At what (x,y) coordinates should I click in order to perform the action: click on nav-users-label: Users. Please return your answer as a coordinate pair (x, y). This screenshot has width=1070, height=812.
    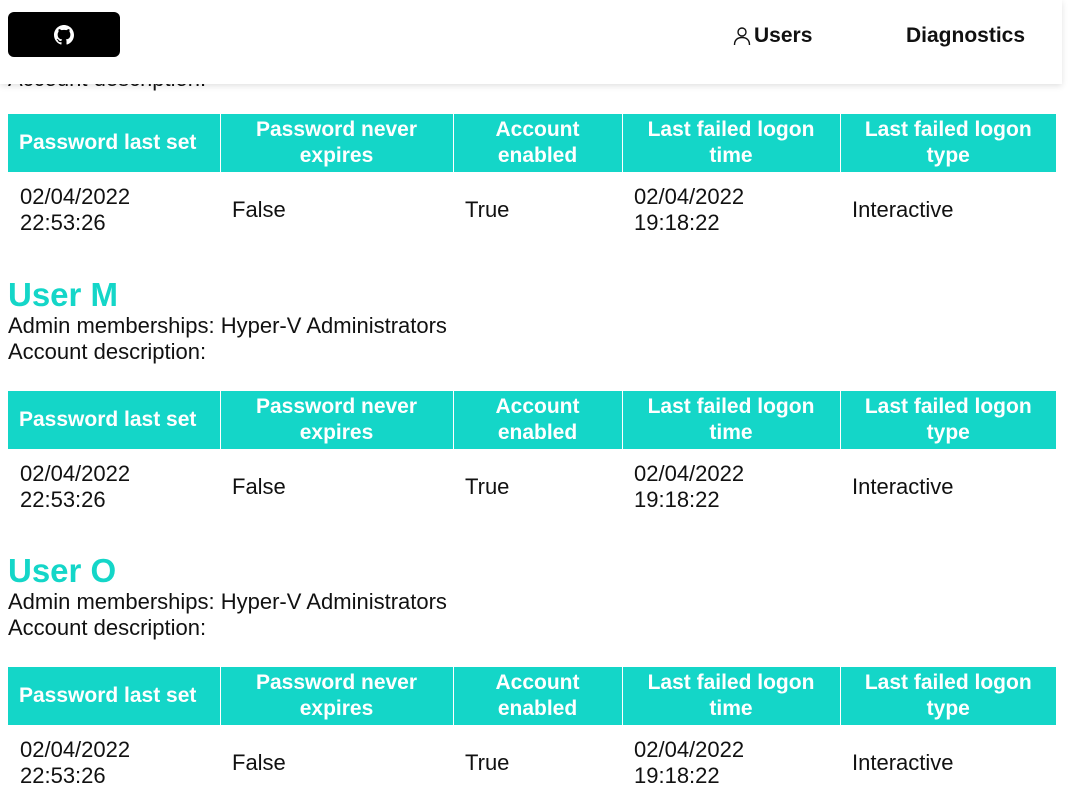
    Looking at the image, I should click on (783, 35).